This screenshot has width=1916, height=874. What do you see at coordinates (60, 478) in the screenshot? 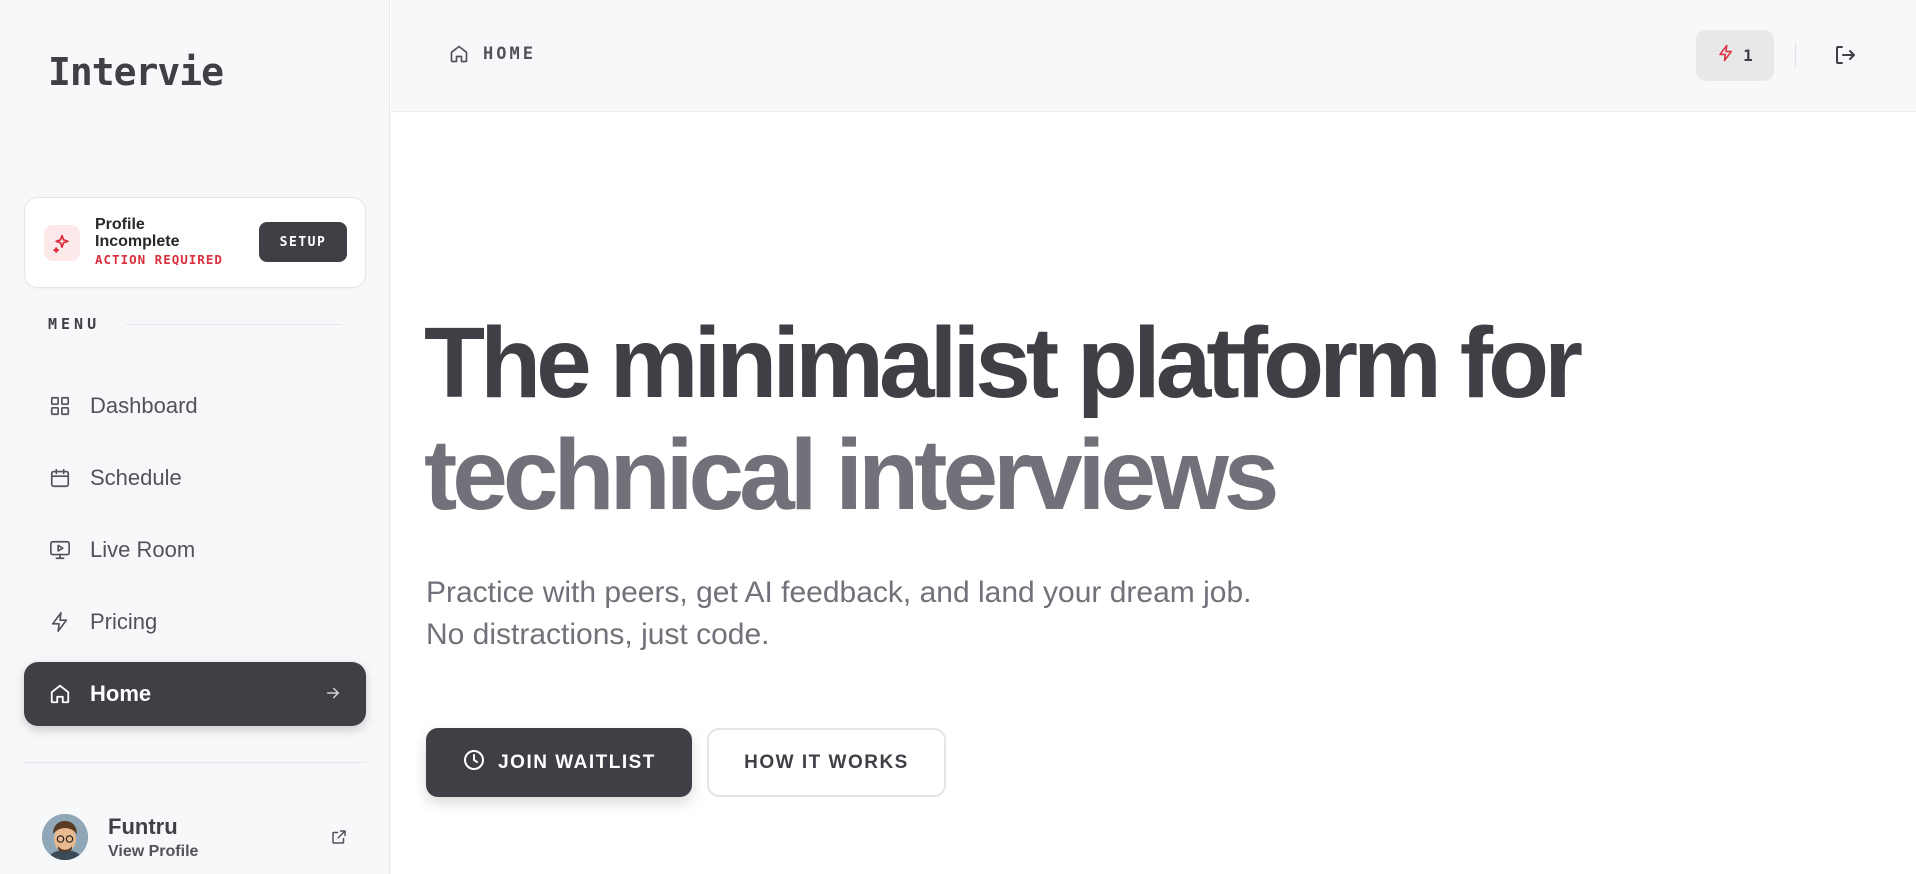
I see `calendar-icon` at bounding box center [60, 478].